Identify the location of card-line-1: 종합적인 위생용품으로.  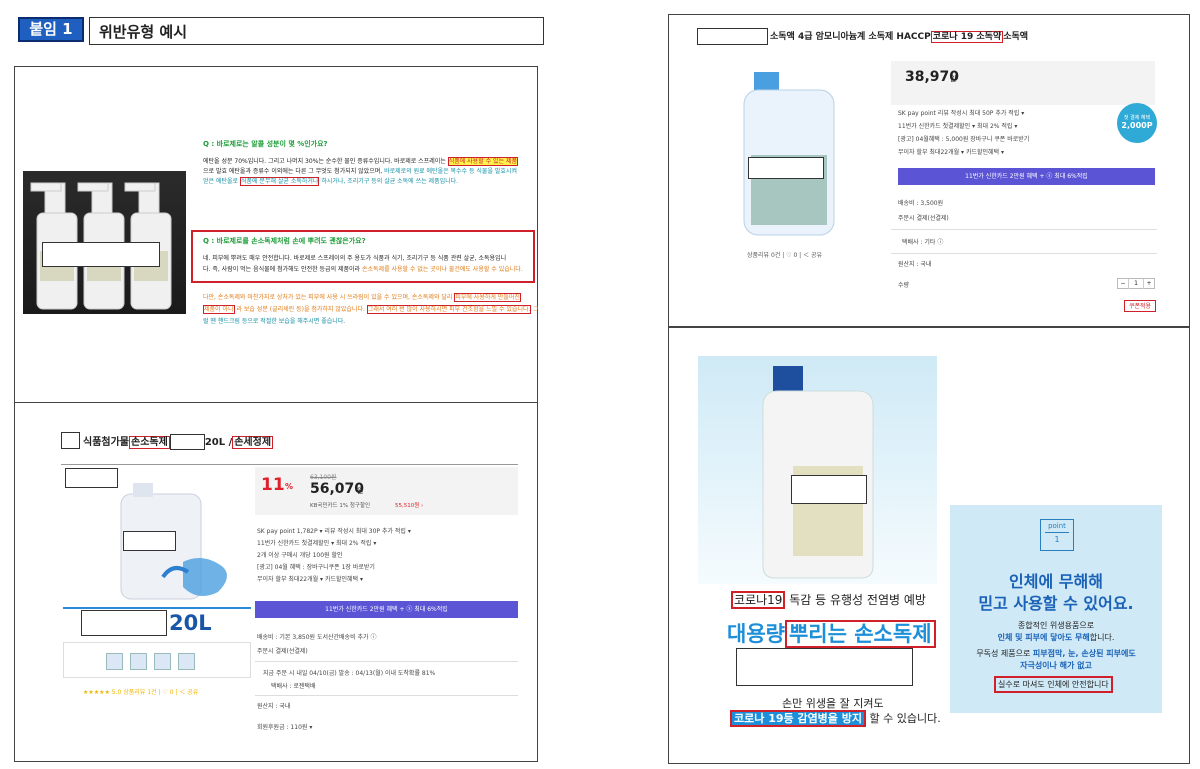
(1056, 625).